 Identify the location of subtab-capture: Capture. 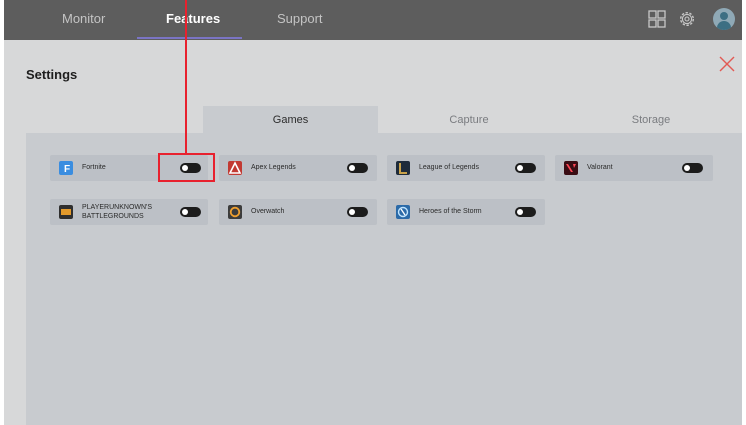
(469, 119).